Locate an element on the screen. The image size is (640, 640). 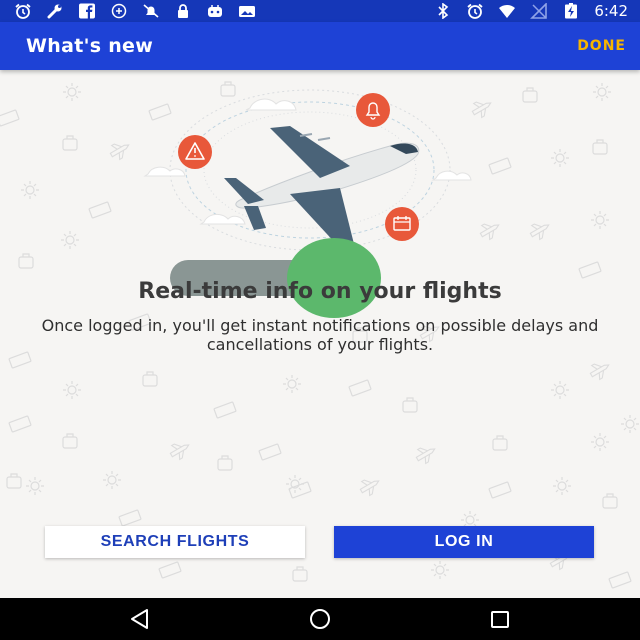
log-in-button: LOG IN is located at coordinates (464, 542).